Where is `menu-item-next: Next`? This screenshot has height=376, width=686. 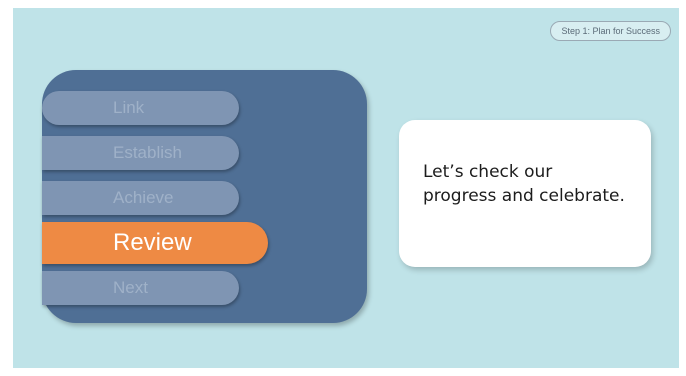
menu-item-next: Next is located at coordinates (140, 288).